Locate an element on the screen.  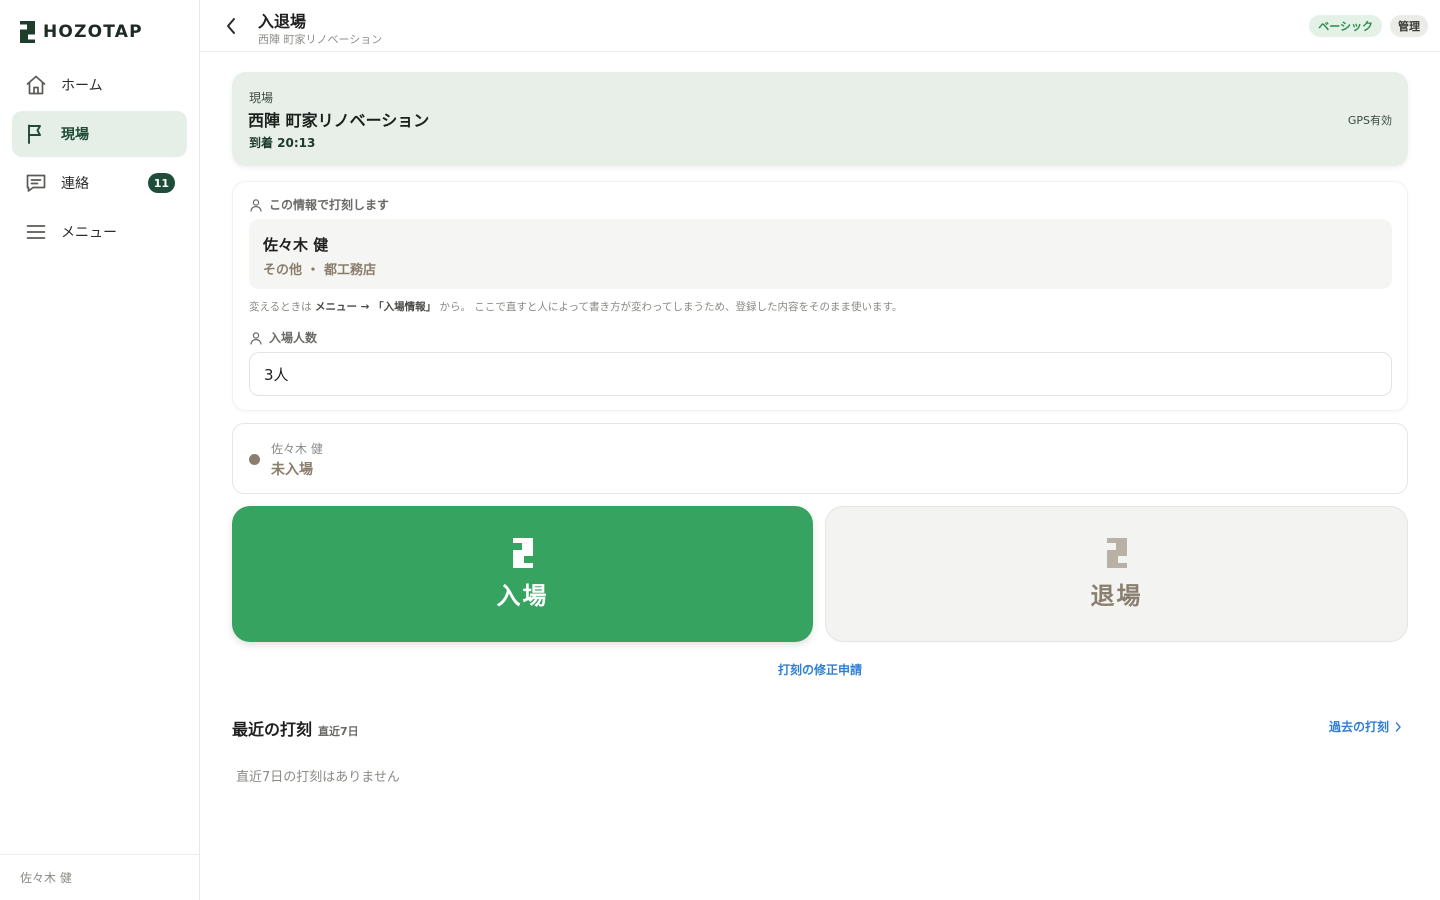
note-menu-path: メニュー → 「入場情報」 is located at coordinates (376, 307).